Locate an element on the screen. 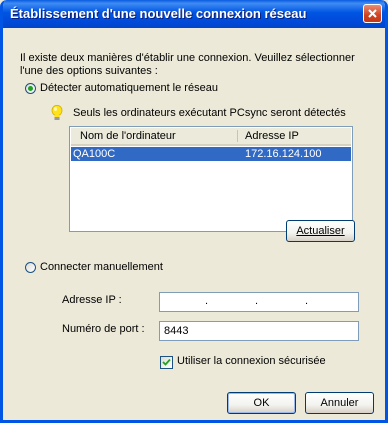 This screenshot has height=423, width=388. ip-address-label: Adresse IP : is located at coordinates (92, 300).